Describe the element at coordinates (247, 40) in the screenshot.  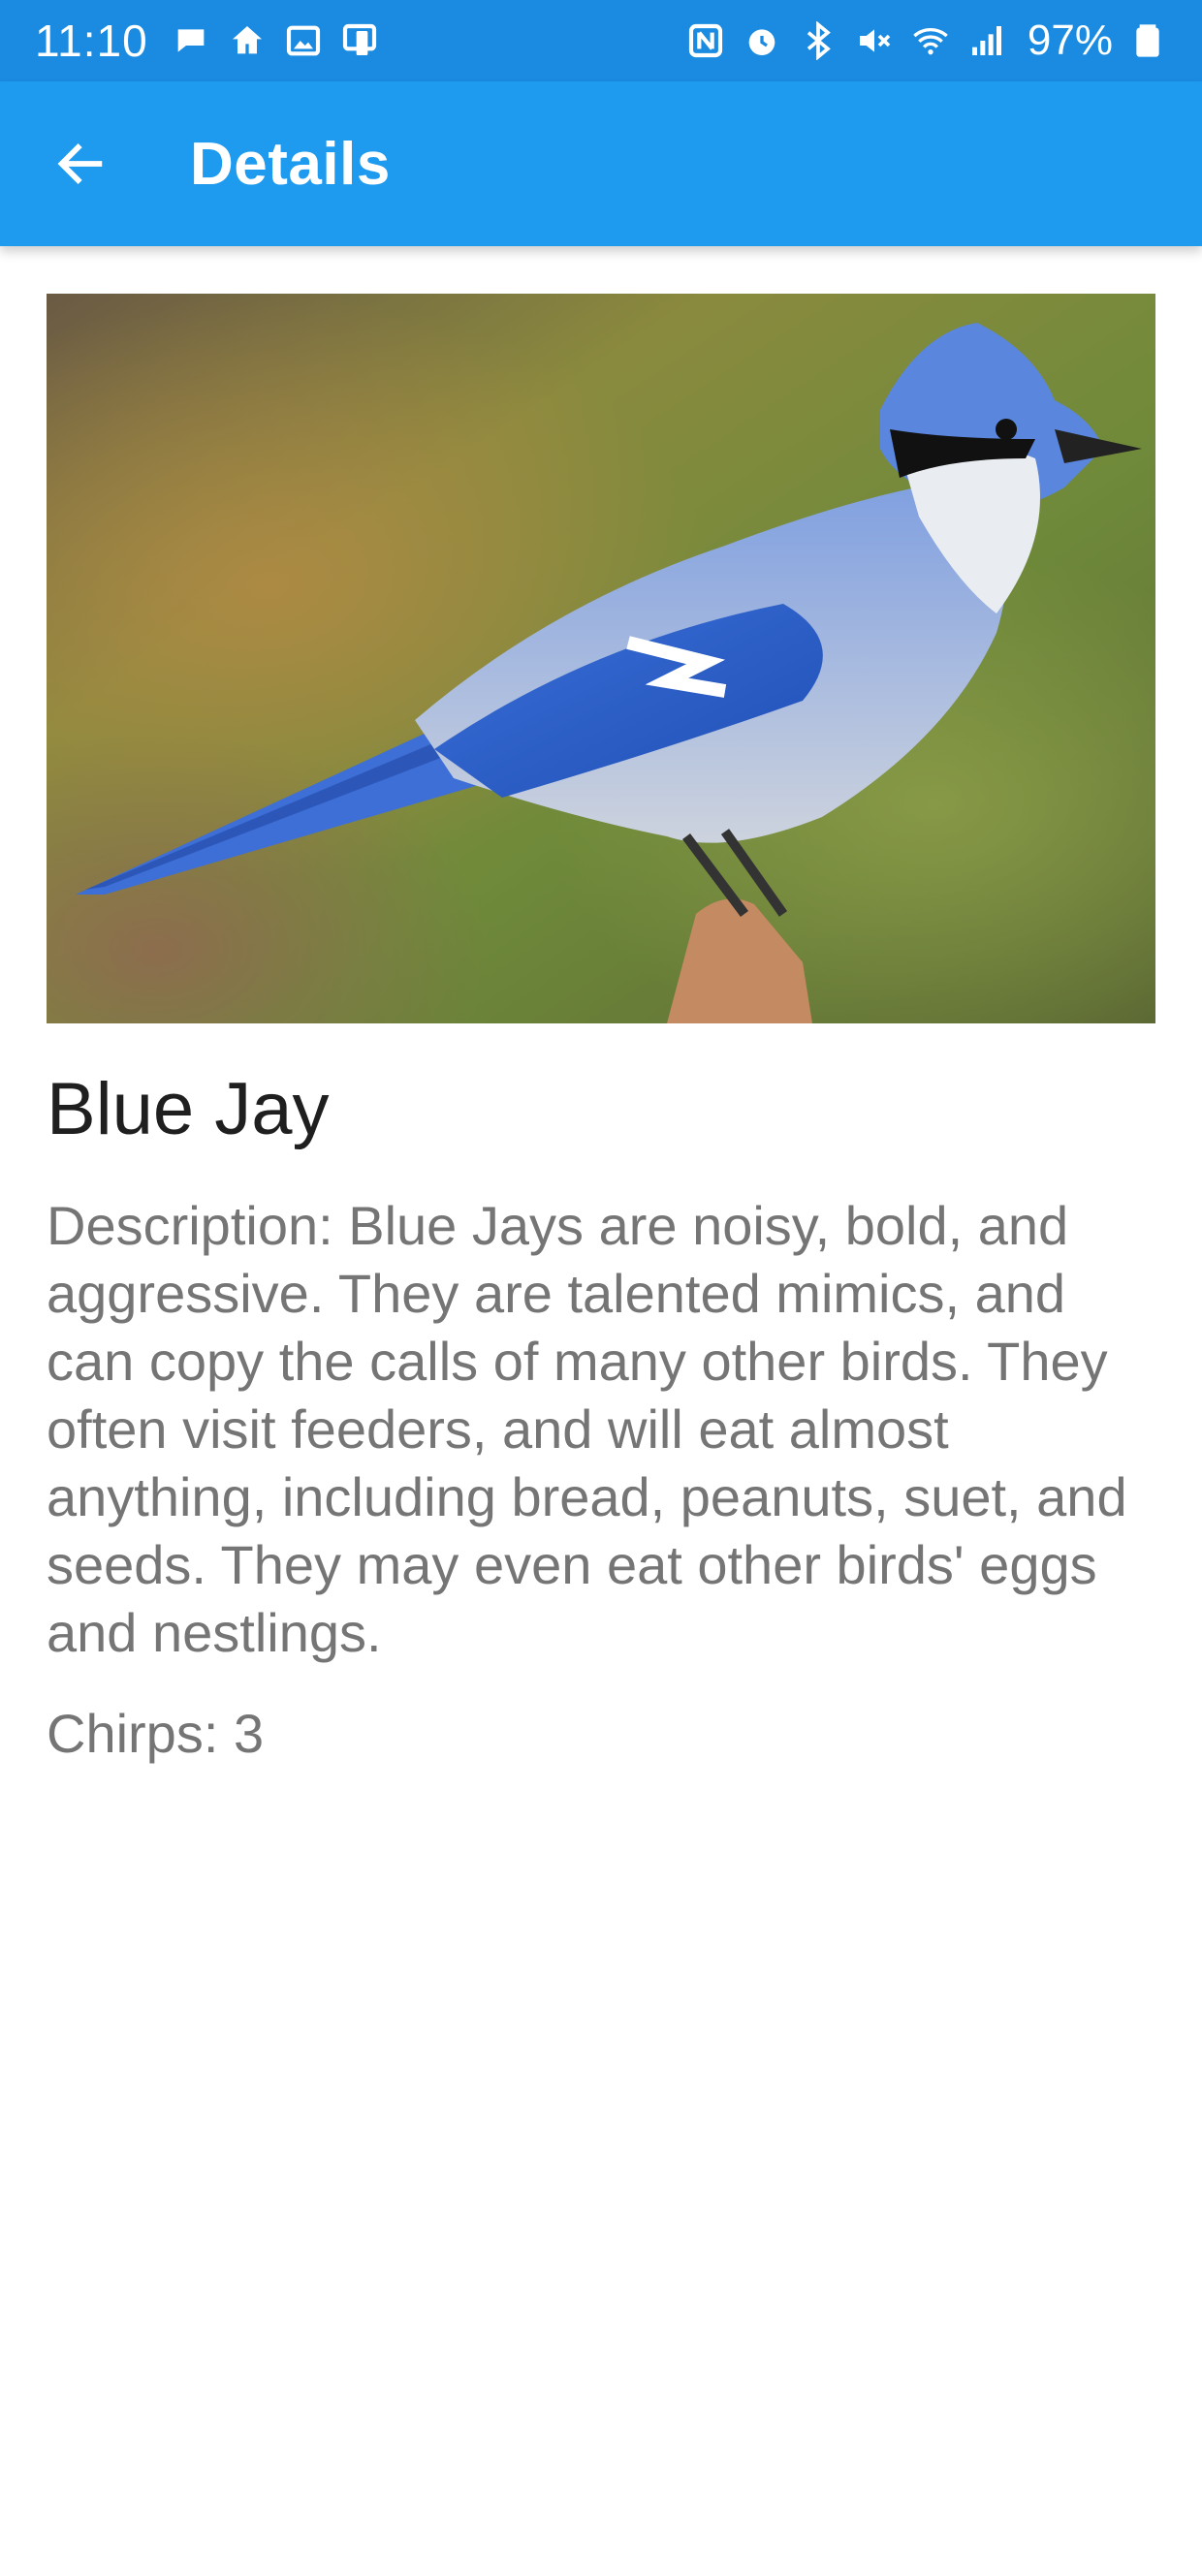
I see `home-icon` at that location.